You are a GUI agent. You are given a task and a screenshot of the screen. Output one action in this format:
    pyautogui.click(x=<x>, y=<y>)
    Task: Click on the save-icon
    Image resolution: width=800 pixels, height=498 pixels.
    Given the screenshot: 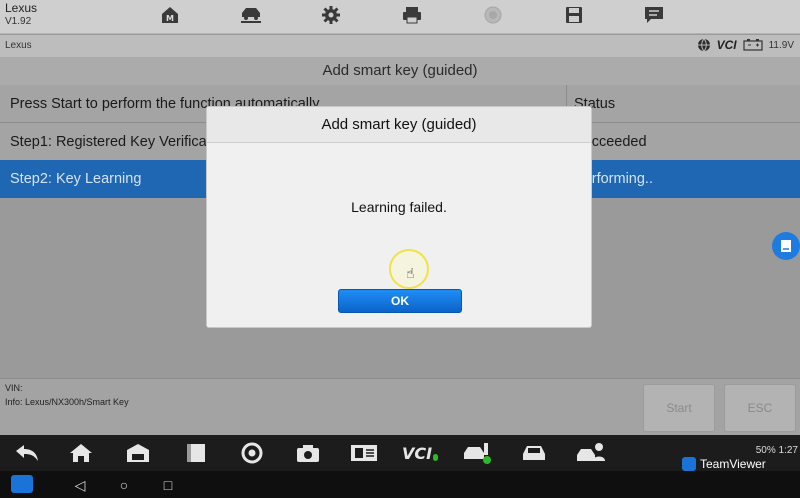 What is the action you would take?
    pyautogui.click(x=574, y=15)
    